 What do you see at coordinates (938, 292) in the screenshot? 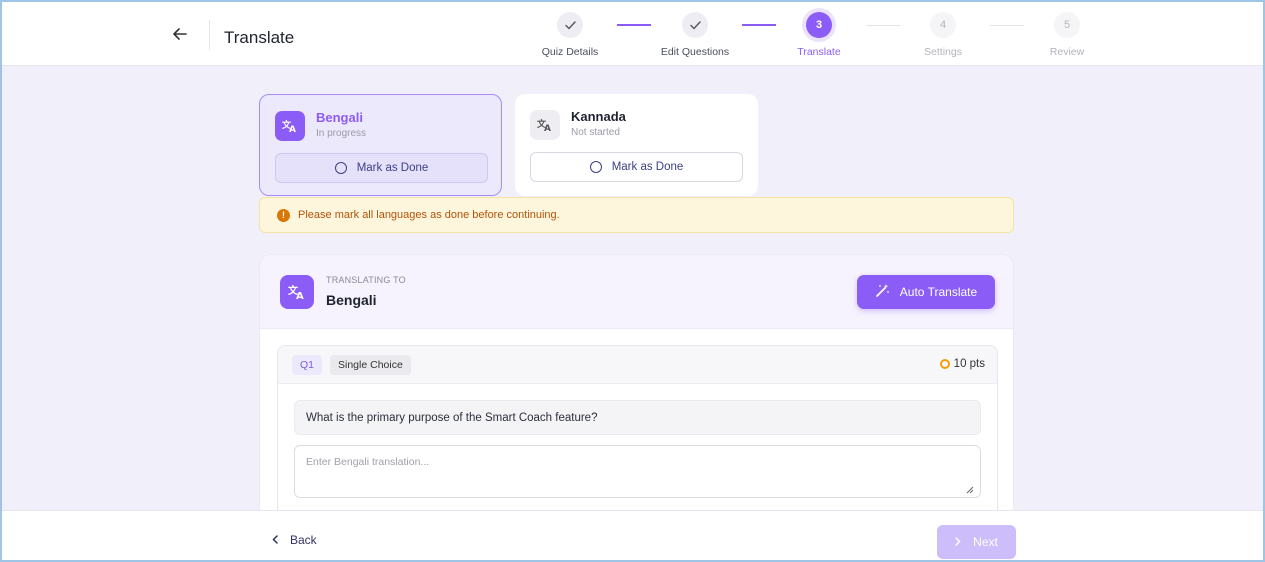
I see `auto-translate-label: Auto Translate` at bounding box center [938, 292].